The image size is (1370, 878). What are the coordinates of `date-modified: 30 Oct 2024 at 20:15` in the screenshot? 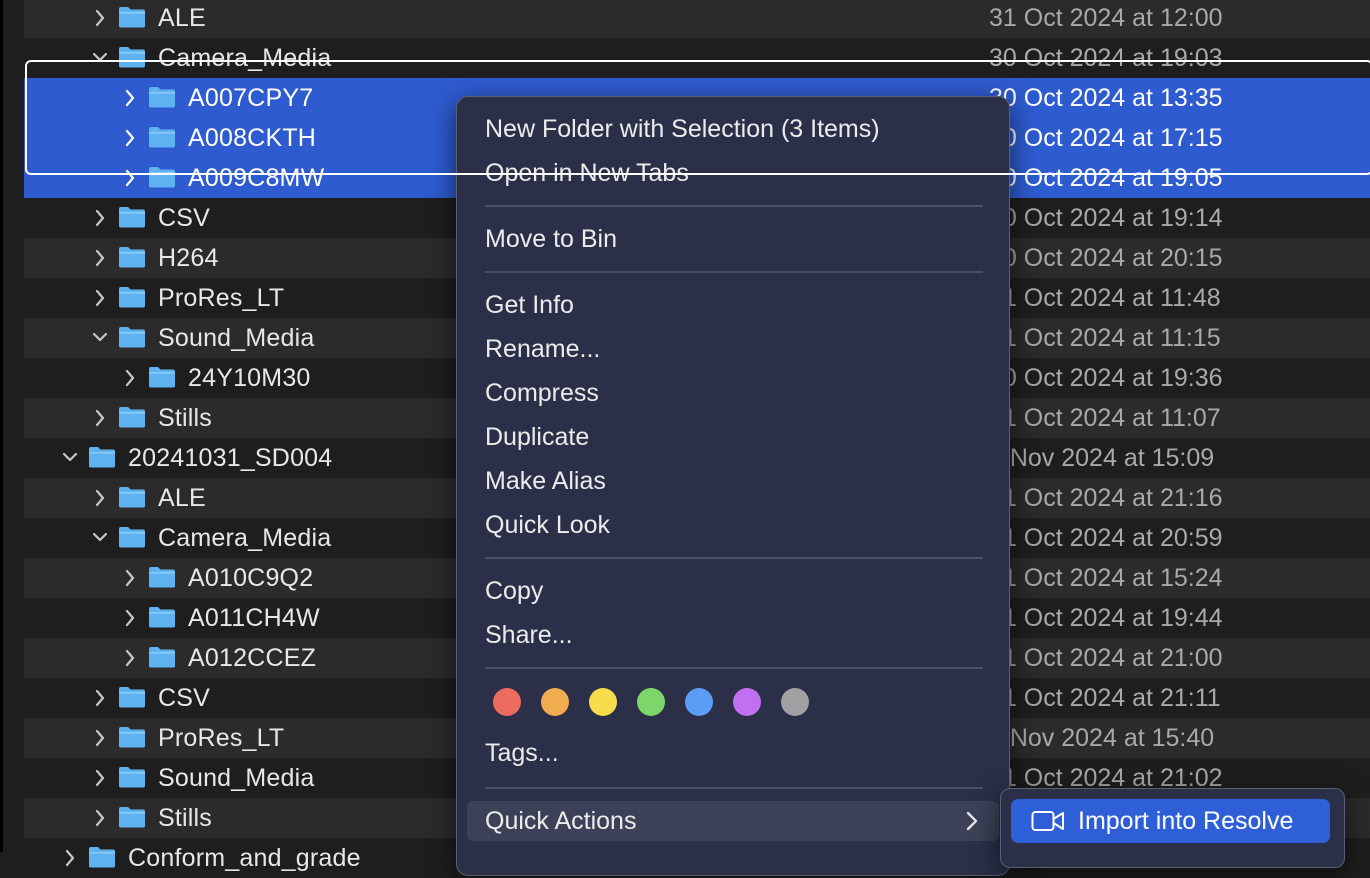 It's located at (1106, 258).